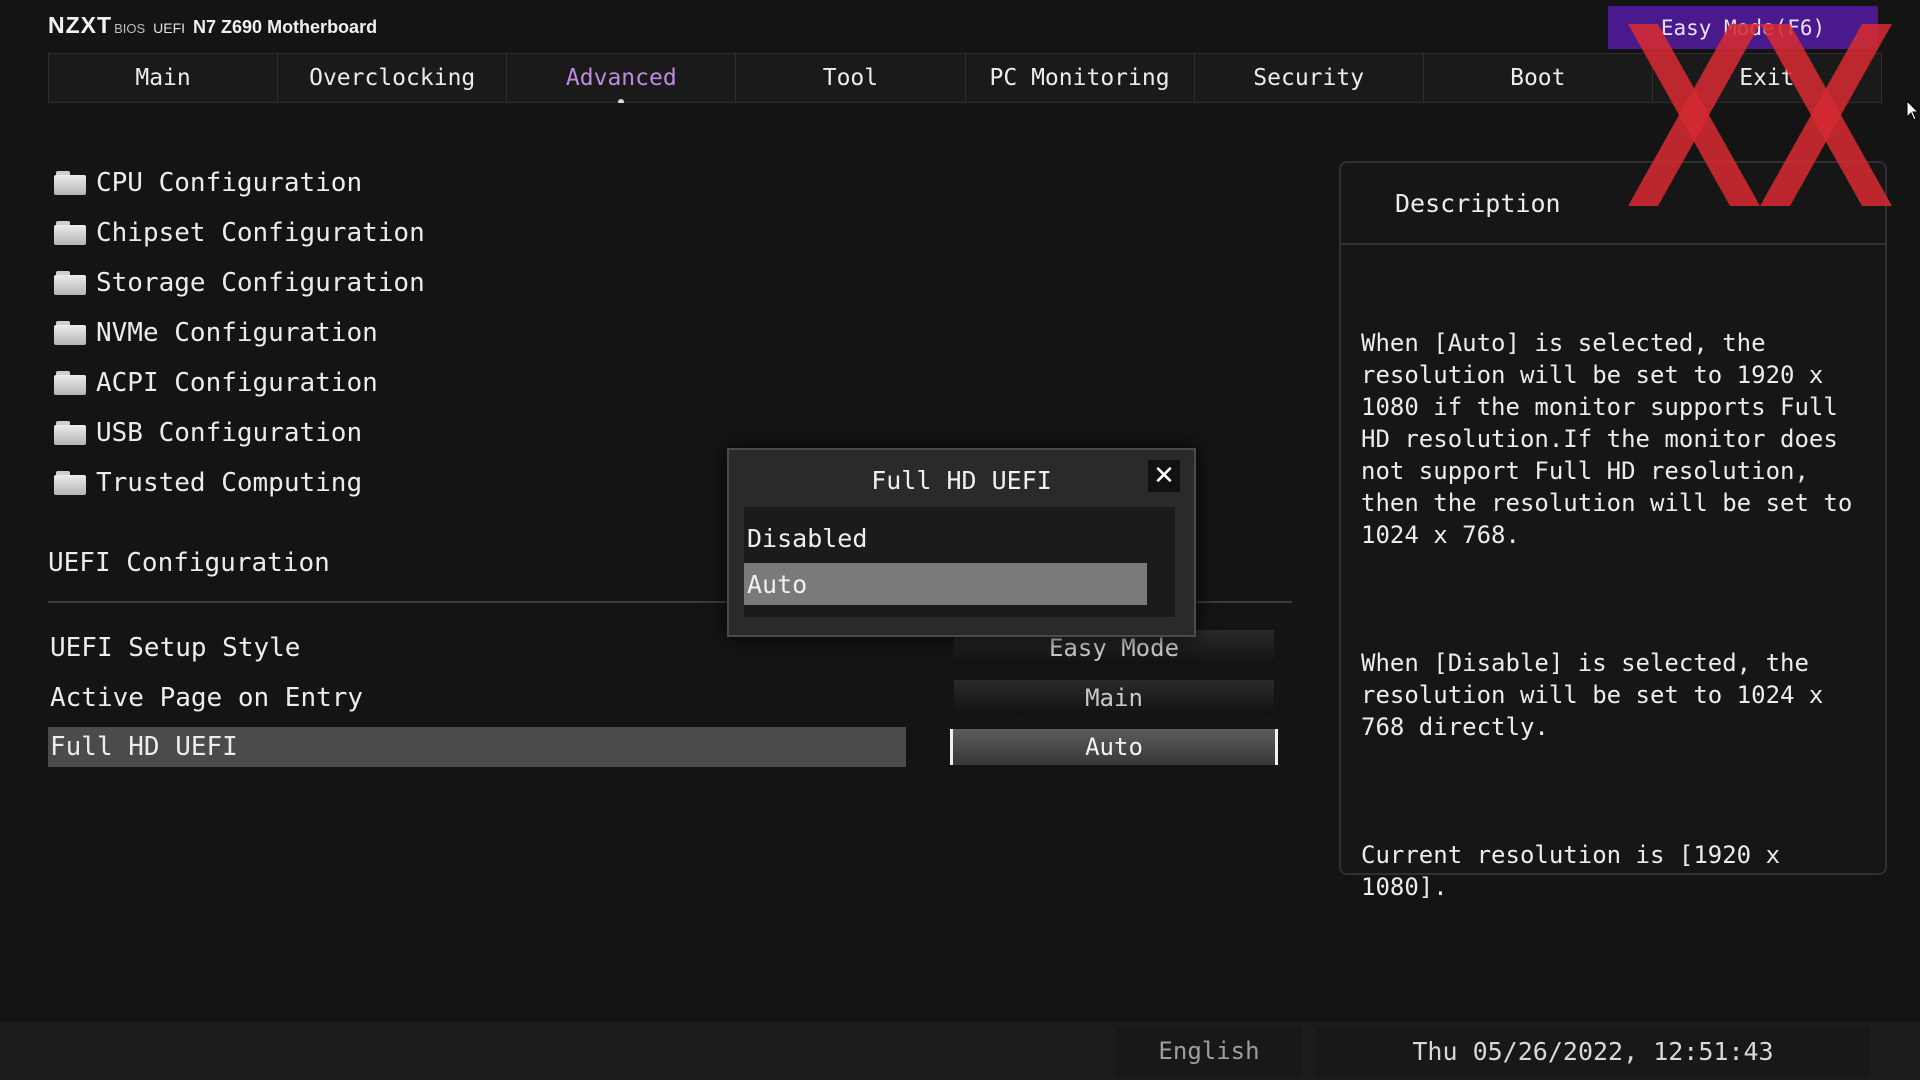  Describe the element at coordinates (229, 433) in the screenshot. I see `submenu-label: USB Configuration` at that location.